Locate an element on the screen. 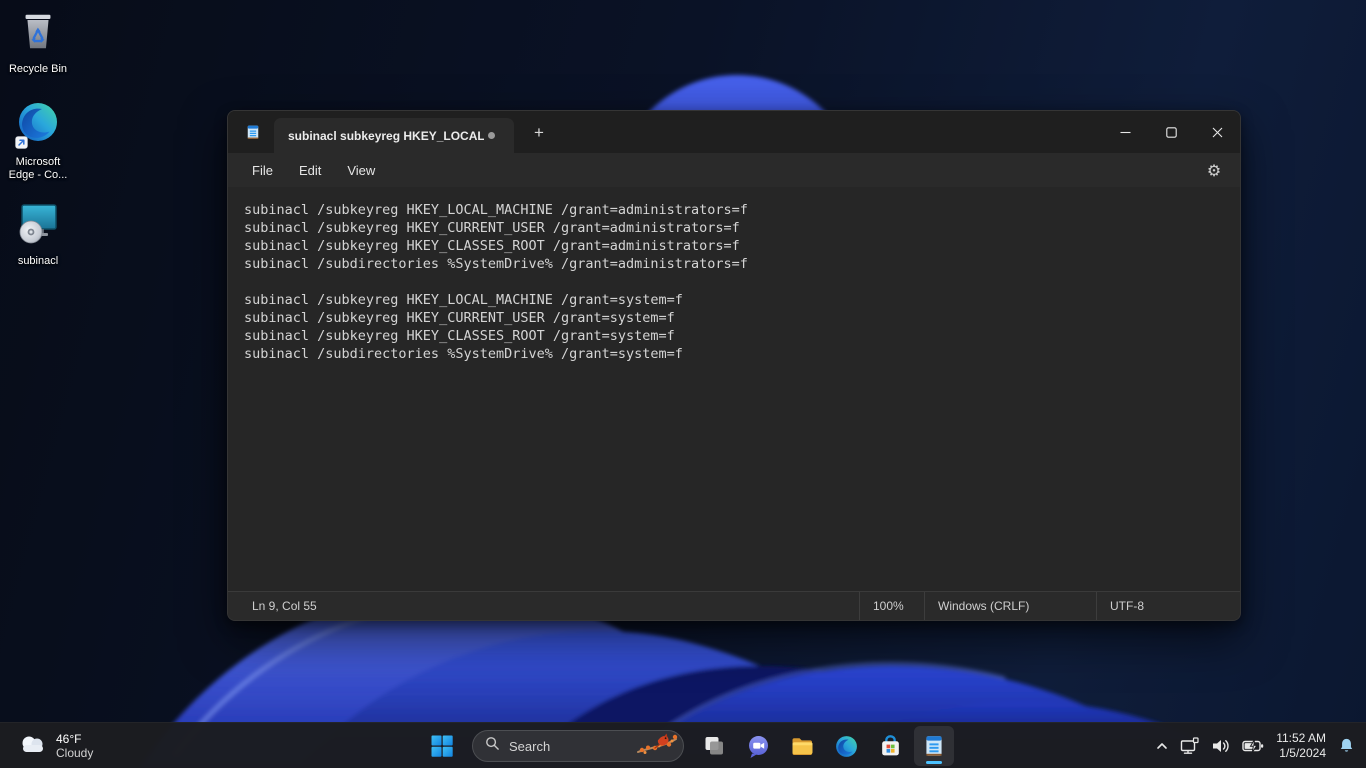 The width and height of the screenshot is (1366, 768). notepad-app-icon is located at coordinates (253, 134).